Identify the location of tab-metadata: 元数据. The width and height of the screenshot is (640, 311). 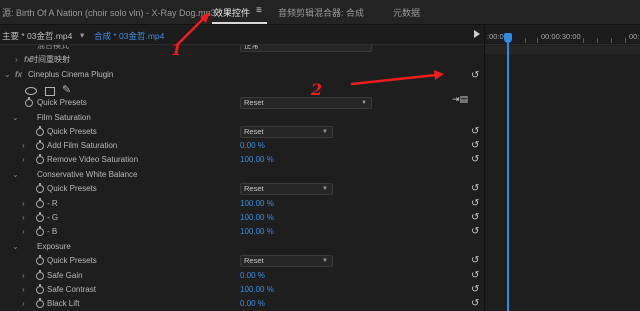
(406, 12).